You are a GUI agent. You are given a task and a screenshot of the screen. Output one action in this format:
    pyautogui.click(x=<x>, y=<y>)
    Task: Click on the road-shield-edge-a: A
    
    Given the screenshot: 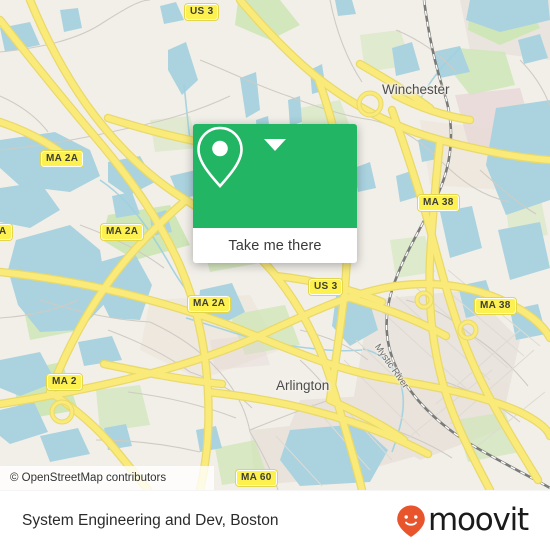 What is the action you would take?
    pyautogui.click(x=6, y=232)
    